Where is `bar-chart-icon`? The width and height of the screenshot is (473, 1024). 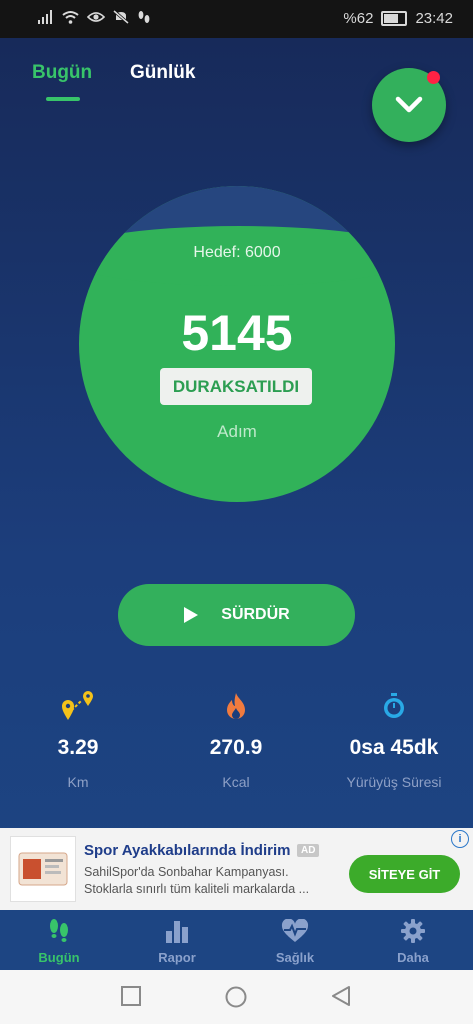 bar-chart-icon is located at coordinates (177, 932).